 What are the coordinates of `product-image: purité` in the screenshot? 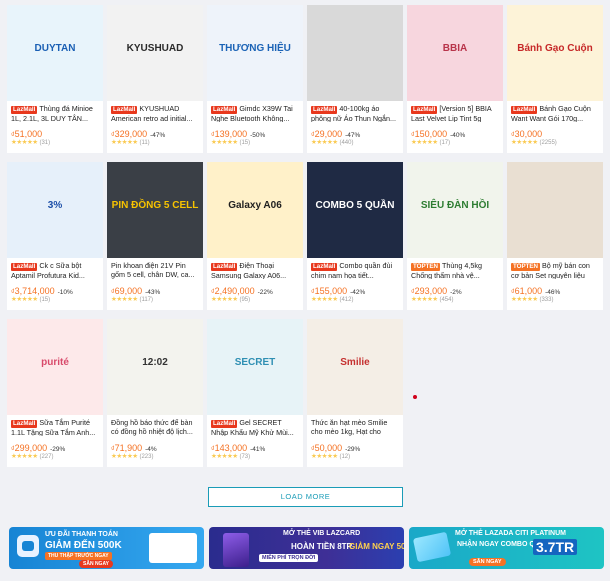 It's located at (55, 367).